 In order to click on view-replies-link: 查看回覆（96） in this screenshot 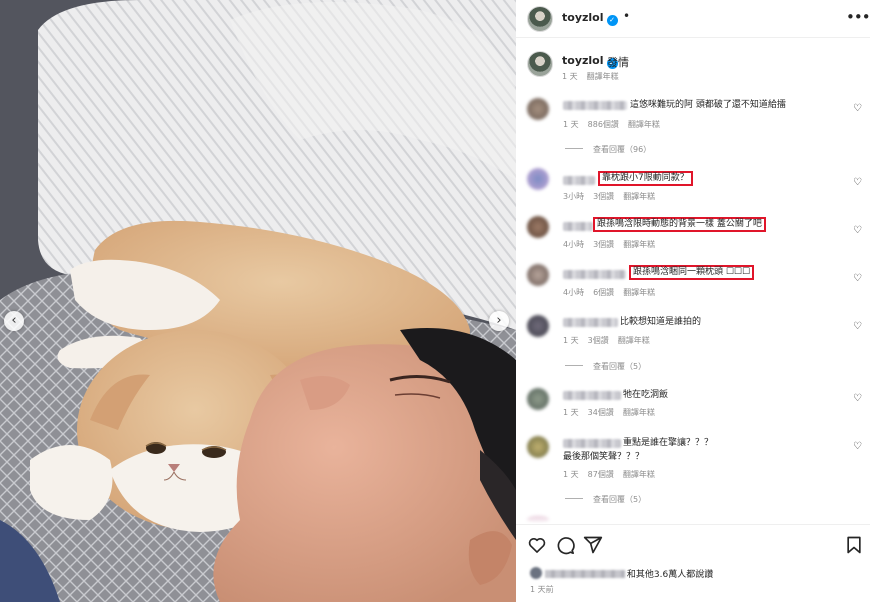, I will do `click(608, 149)`.